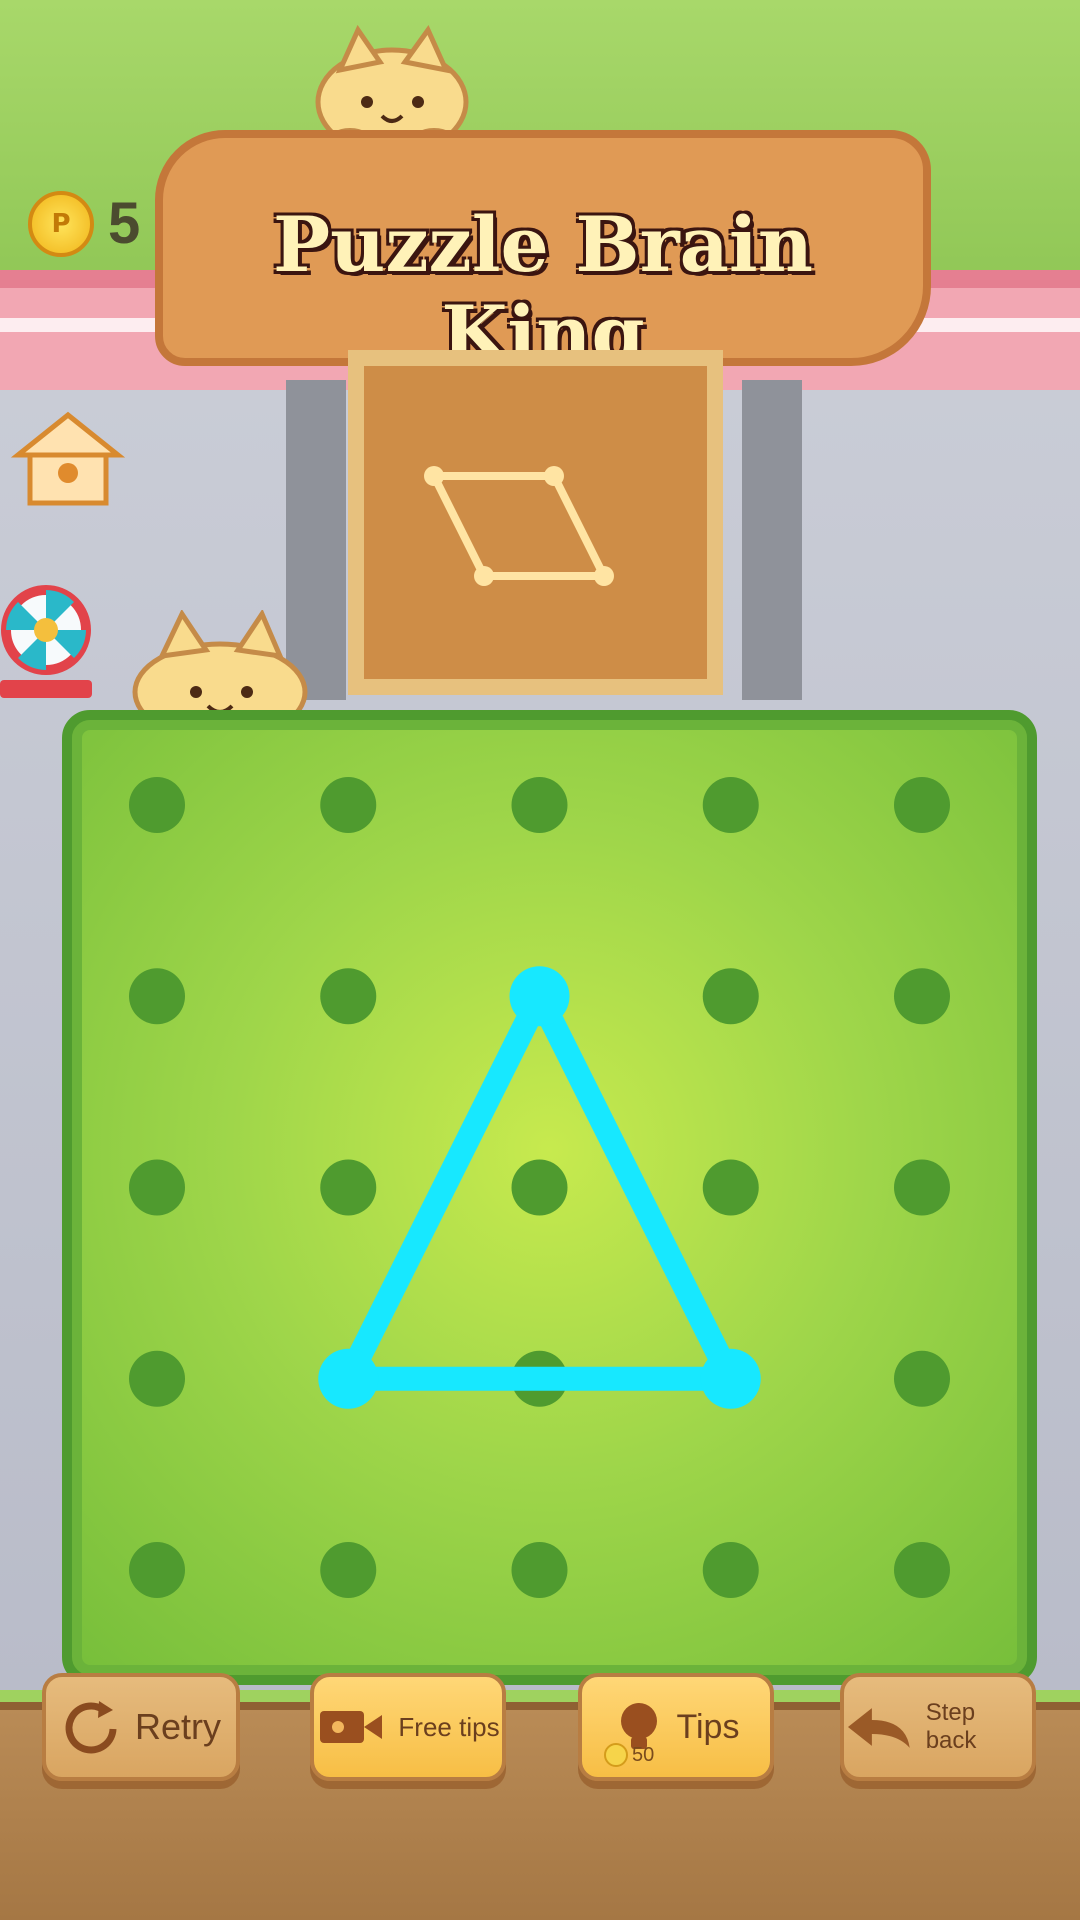 This screenshot has height=1920, width=1080. Describe the element at coordinates (772, 540) in the screenshot. I see `right-pillar` at that location.